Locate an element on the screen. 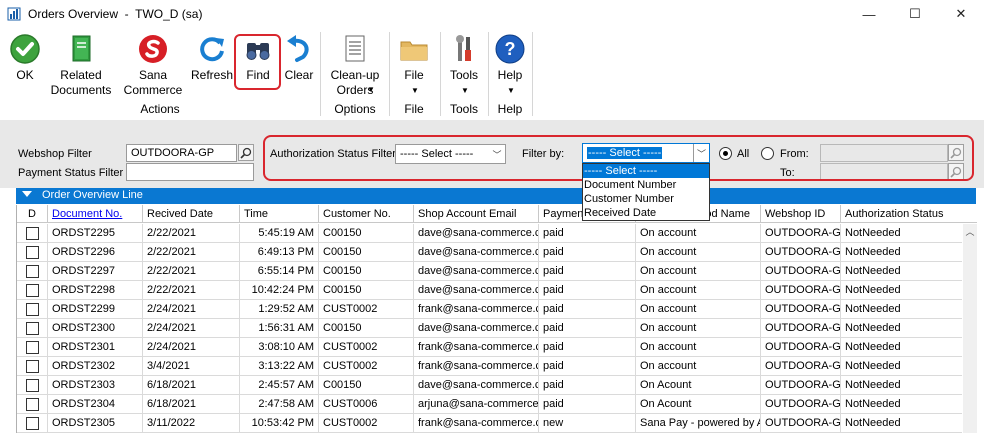 The width and height of the screenshot is (984, 433). webshop-lookup-button is located at coordinates (246, 152).